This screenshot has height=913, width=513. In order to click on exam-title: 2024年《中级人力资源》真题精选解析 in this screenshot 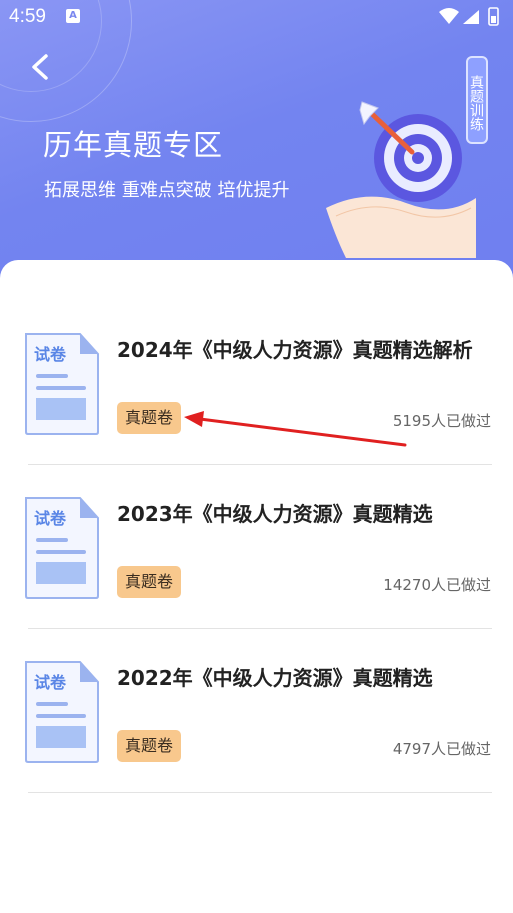, I will do `click(295, 350)`.